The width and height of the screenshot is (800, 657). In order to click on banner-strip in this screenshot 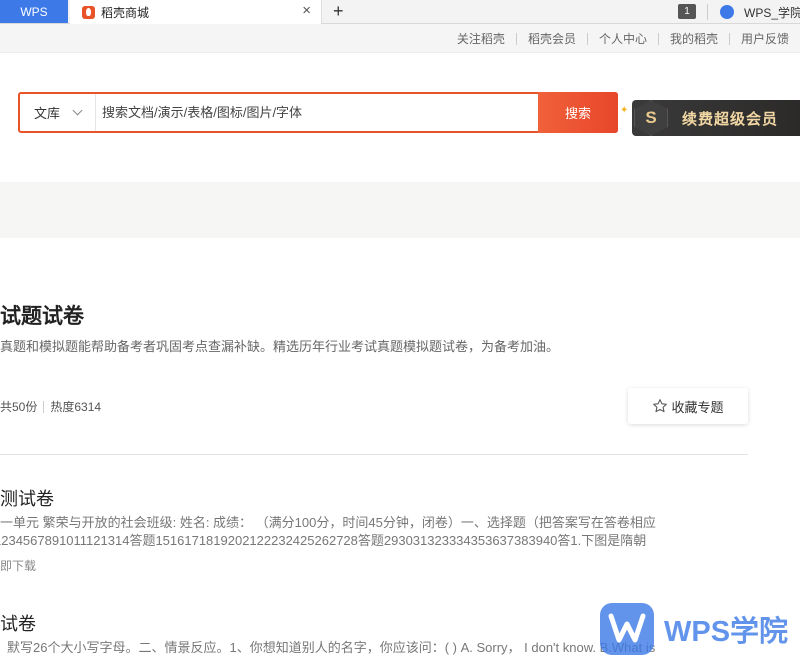, I will do `click(400, 210)`.